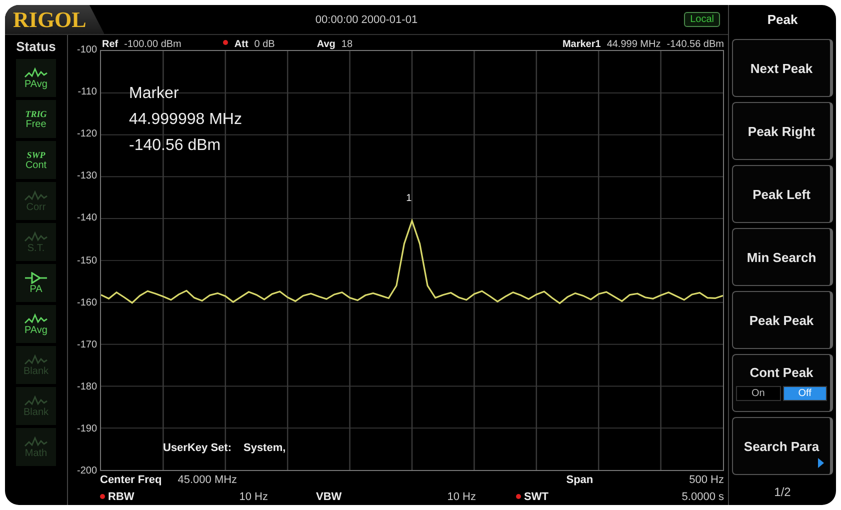  I want to click on vbw-label: VBW, so click(329, 496).